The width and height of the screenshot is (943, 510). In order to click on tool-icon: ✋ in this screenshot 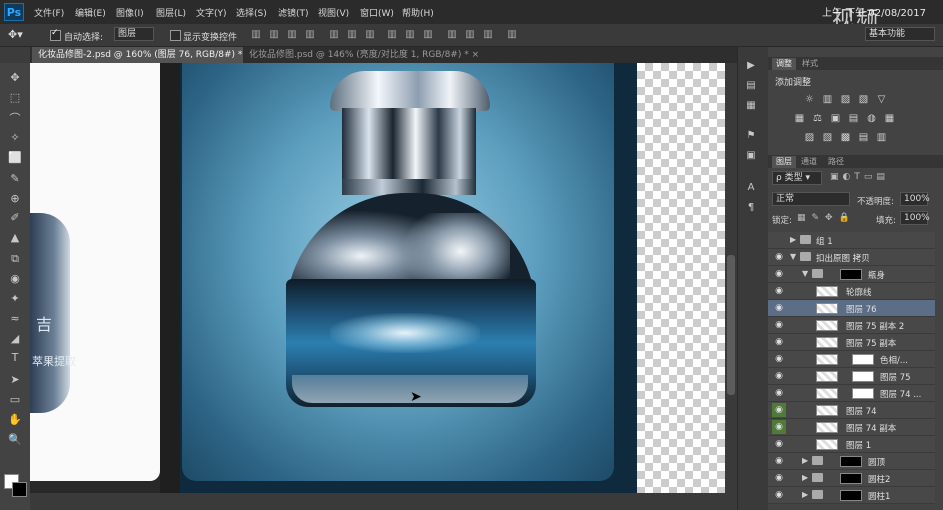, I will do `click(15, 420)`.